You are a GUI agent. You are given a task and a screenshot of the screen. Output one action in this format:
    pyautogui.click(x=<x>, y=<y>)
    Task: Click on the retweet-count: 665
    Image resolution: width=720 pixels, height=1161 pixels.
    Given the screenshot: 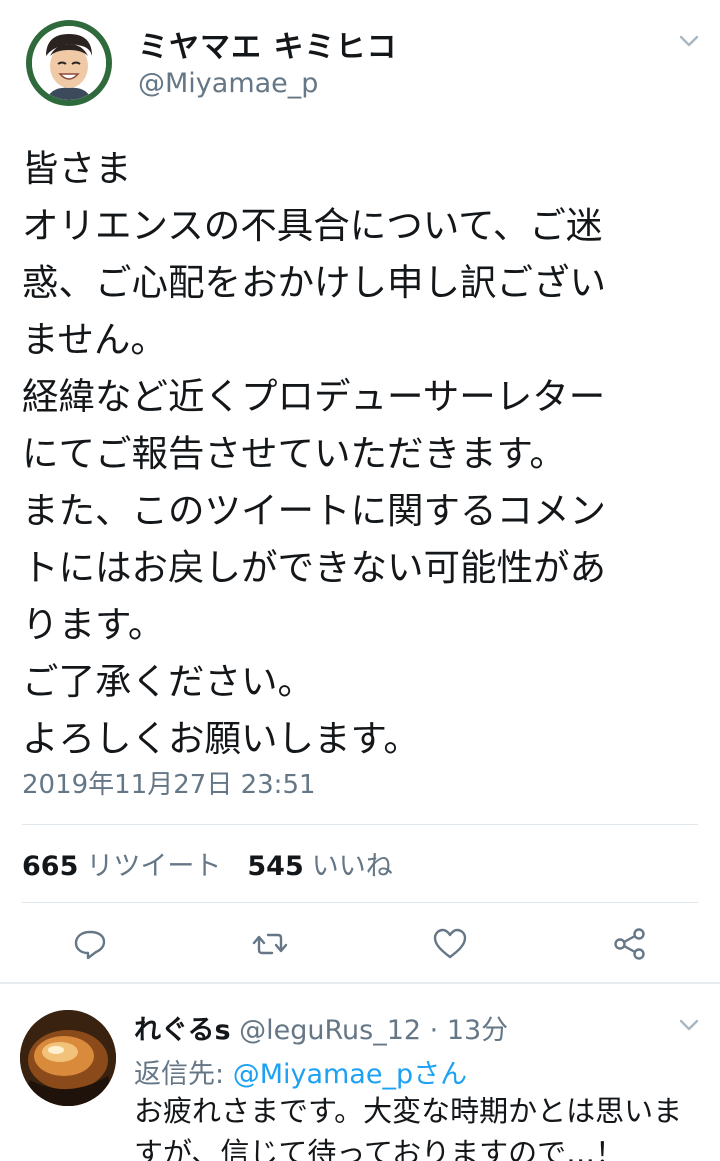 What is the action you would take?
    pyautogui.click(x=50, y=866)
    